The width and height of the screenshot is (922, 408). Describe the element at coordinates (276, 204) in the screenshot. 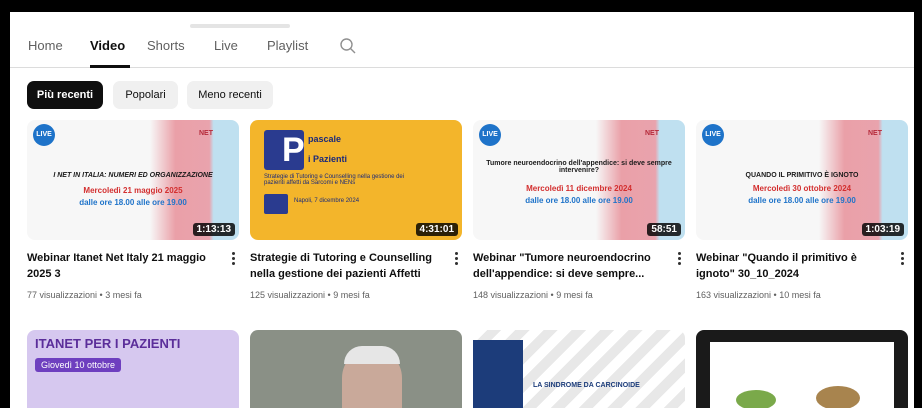

I see `calendar-icon` at that location.